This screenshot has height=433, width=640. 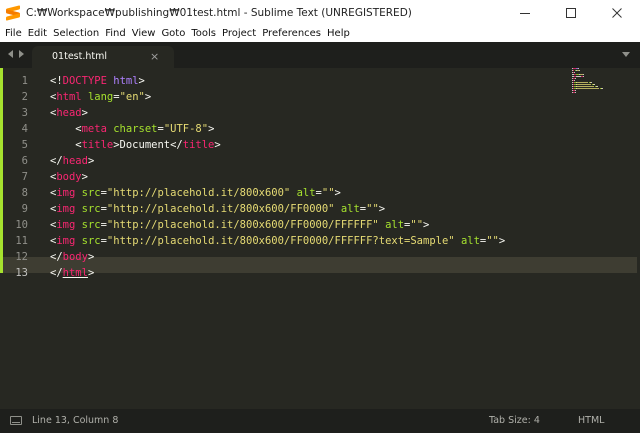 What do you see at coordinates (144, 34) in the screenshot?
I see `menu-view: View` at bounding box center [144, 34].